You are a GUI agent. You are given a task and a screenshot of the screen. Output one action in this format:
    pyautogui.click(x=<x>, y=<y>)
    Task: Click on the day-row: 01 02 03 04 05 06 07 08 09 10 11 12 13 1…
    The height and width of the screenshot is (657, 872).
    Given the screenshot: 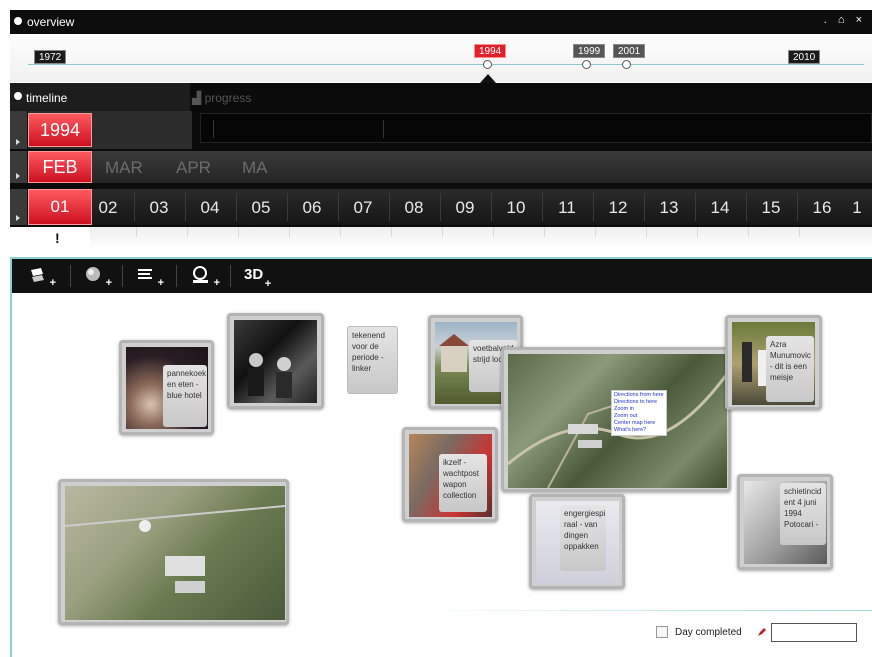 What is the action you would take?
    pyautogui.click(x=441, y=207)
    